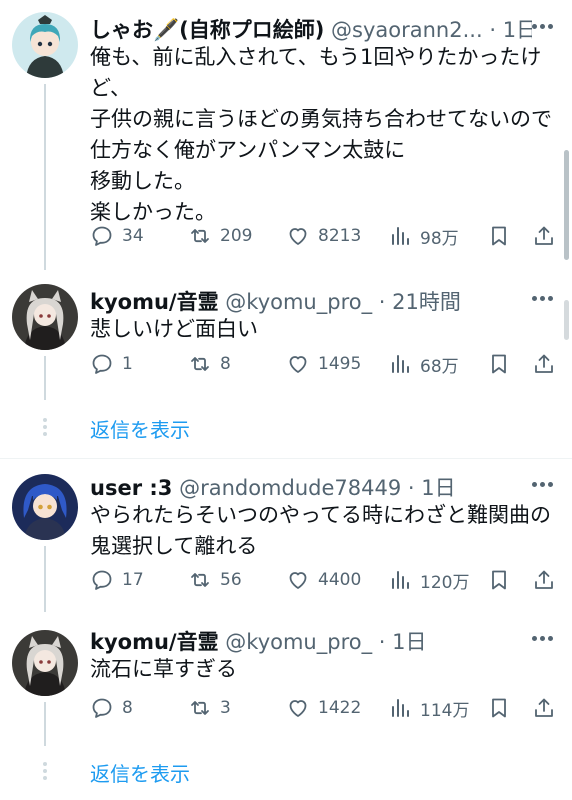 This screenshot has width=572, height=800. Describe the element at coordinates (423, 364) in the screenshot. I see `views-button: 68万` at that location.